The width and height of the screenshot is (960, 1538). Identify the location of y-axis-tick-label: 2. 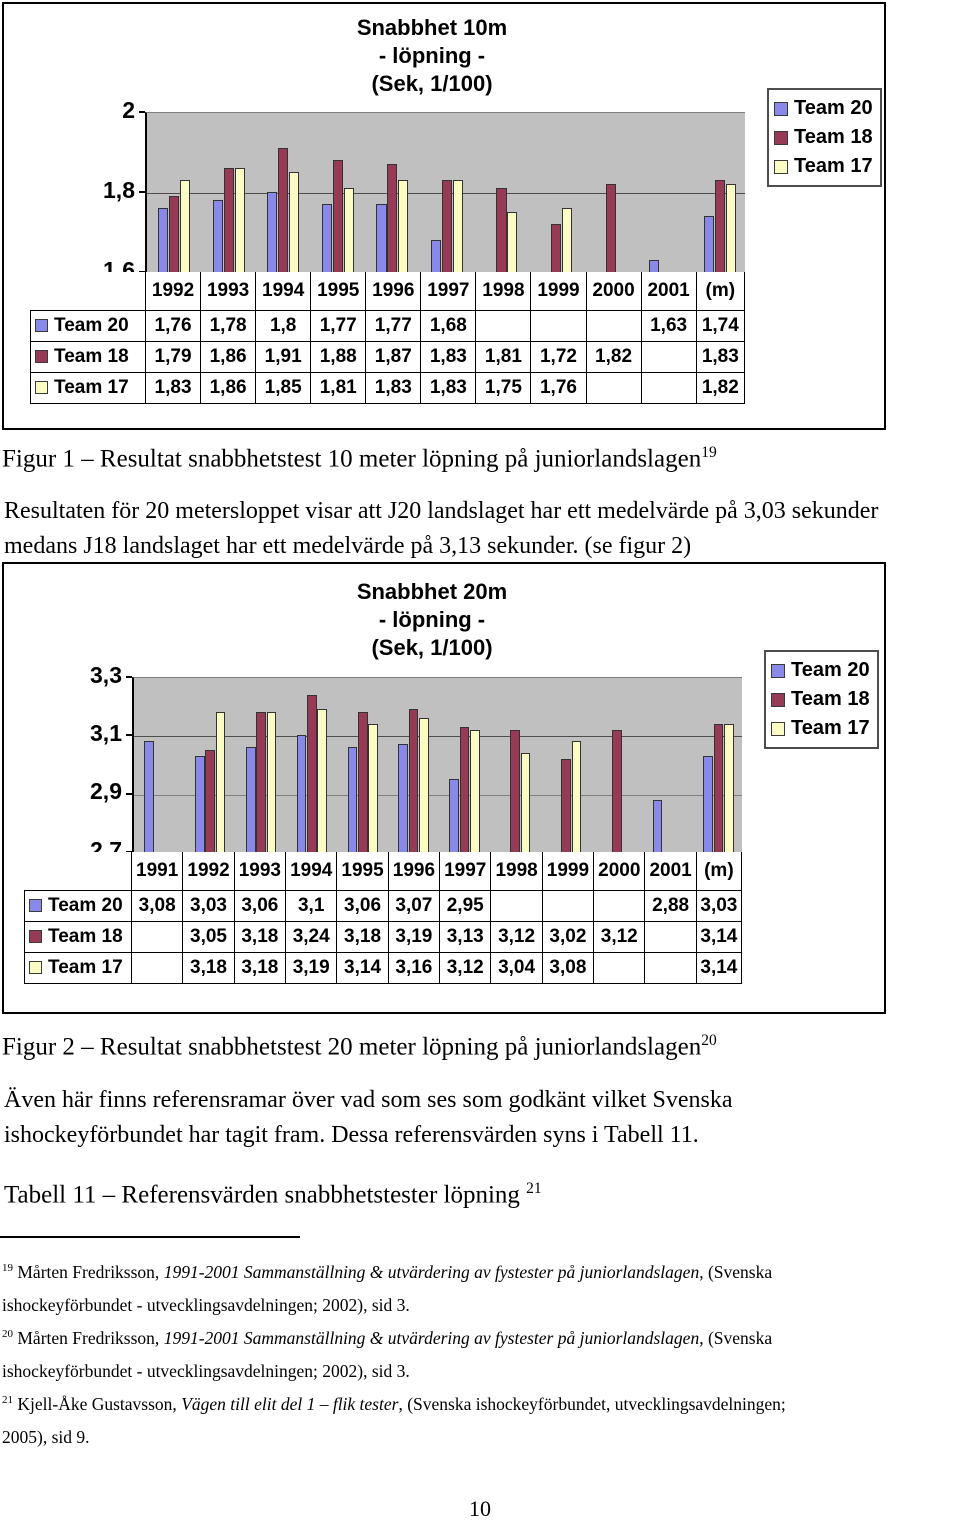
(128, 109).